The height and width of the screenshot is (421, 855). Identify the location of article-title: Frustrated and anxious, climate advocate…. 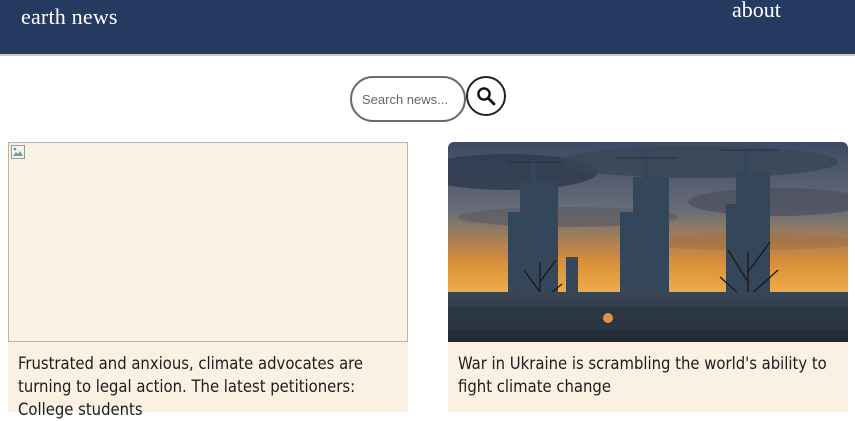
(208, 386).